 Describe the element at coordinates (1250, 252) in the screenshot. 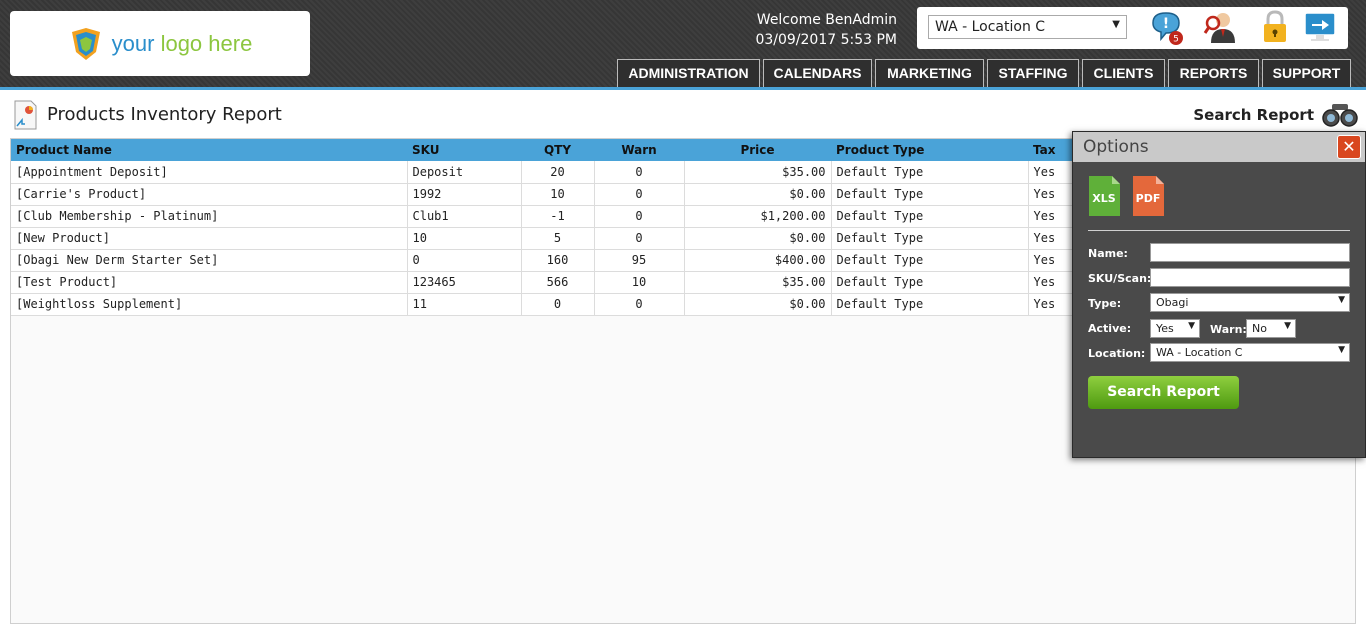

I see `name-field` at that location.